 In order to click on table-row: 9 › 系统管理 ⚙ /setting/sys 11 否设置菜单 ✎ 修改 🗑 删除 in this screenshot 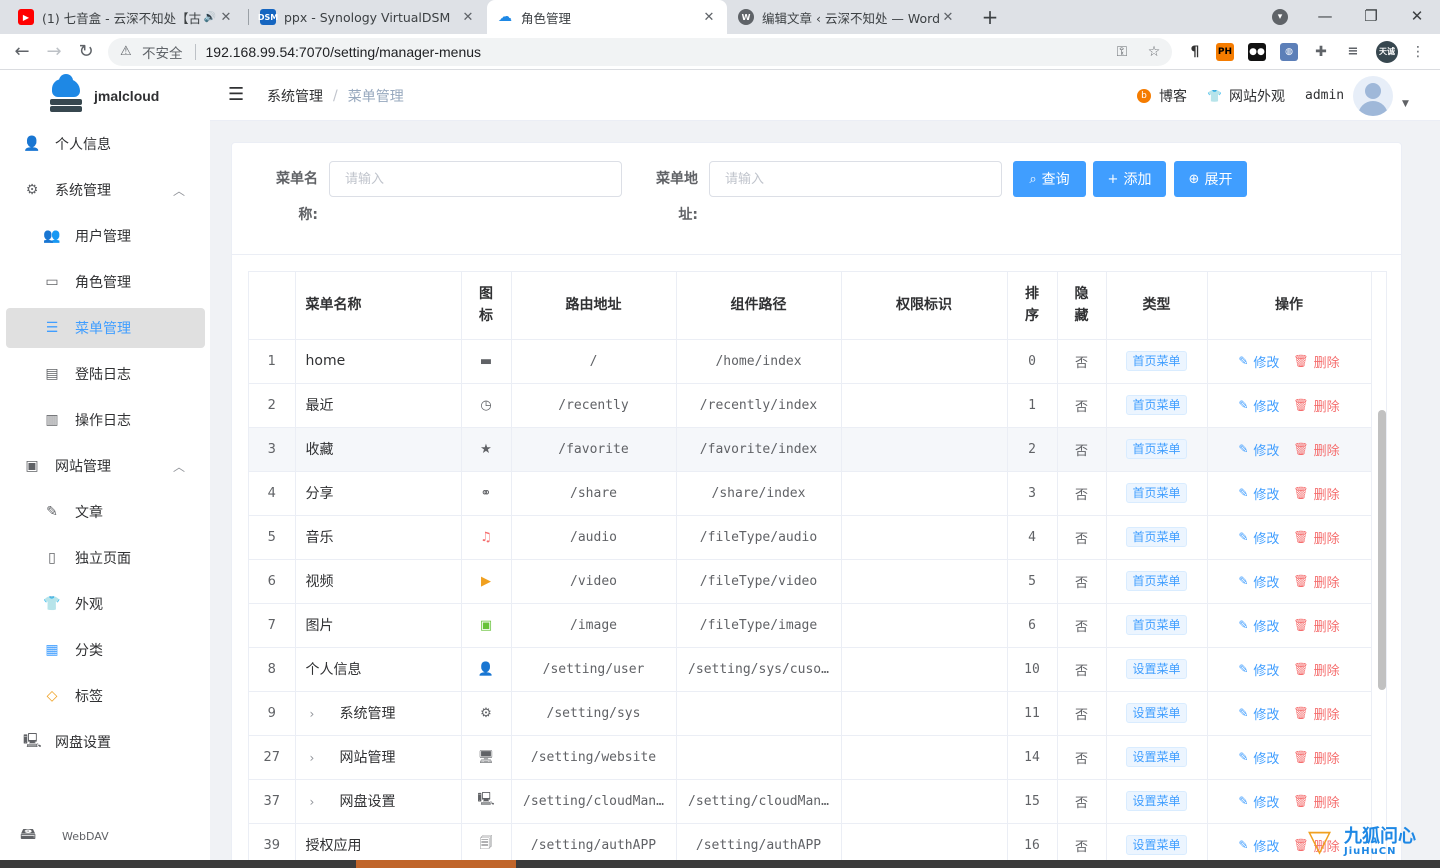, I will do `click(810, 713)`.